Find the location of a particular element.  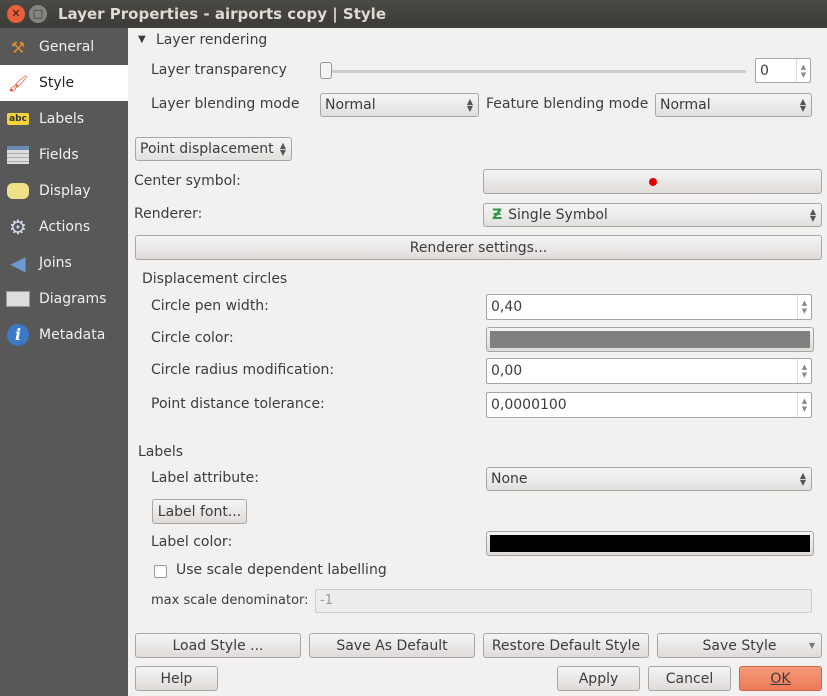

center-symbol-button is located at coordinates (652, 181).